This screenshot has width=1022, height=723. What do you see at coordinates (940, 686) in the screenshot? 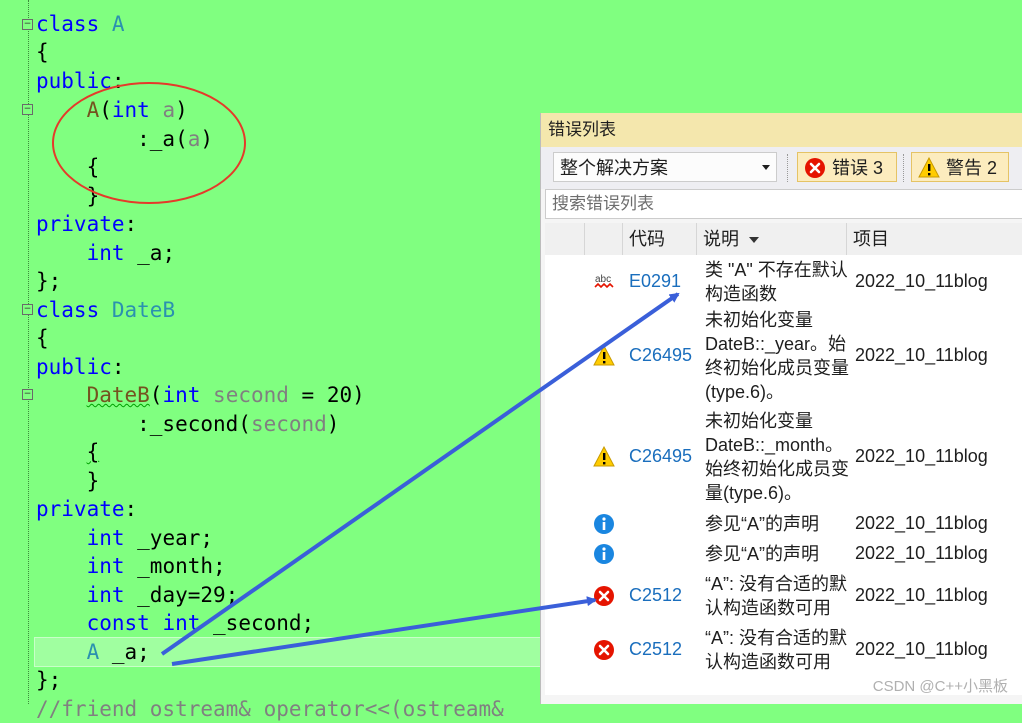
I see `watermark: CSDN @C++小黑板` at bounding box center [940, 686].